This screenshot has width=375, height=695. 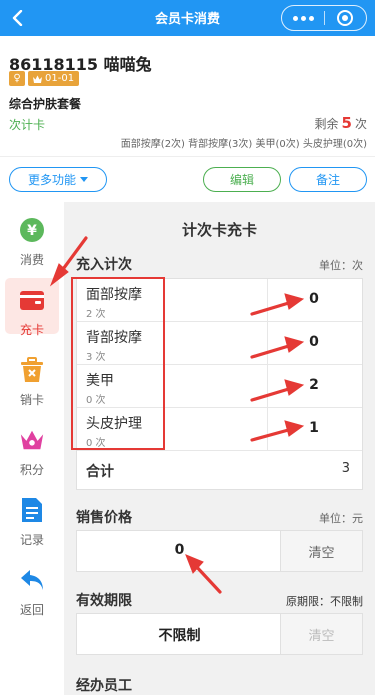 I want to click on total-row: 合计 3, so click(x=218, y=470).